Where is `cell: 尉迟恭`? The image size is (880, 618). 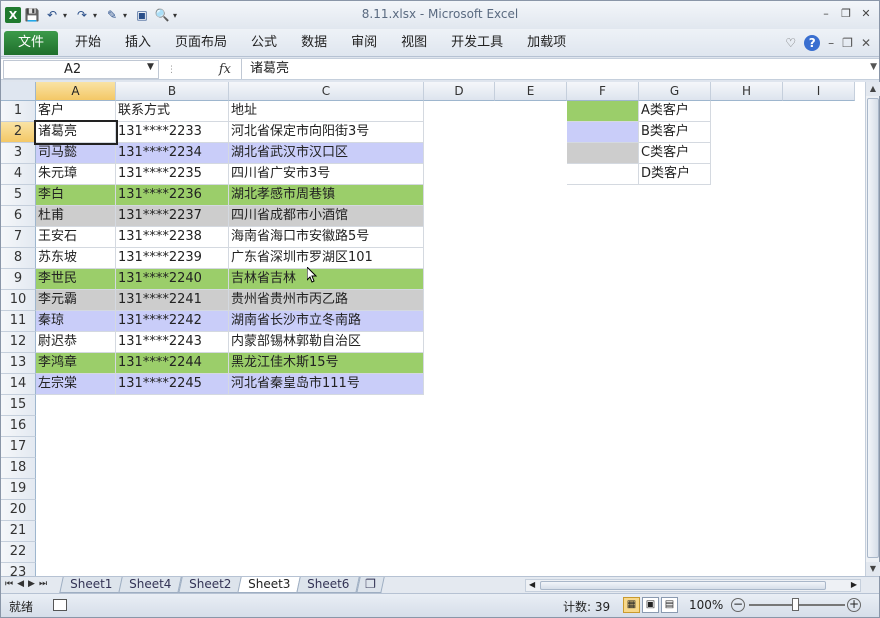
cell: 尉迟恭 is located at coordinates (76, 342).